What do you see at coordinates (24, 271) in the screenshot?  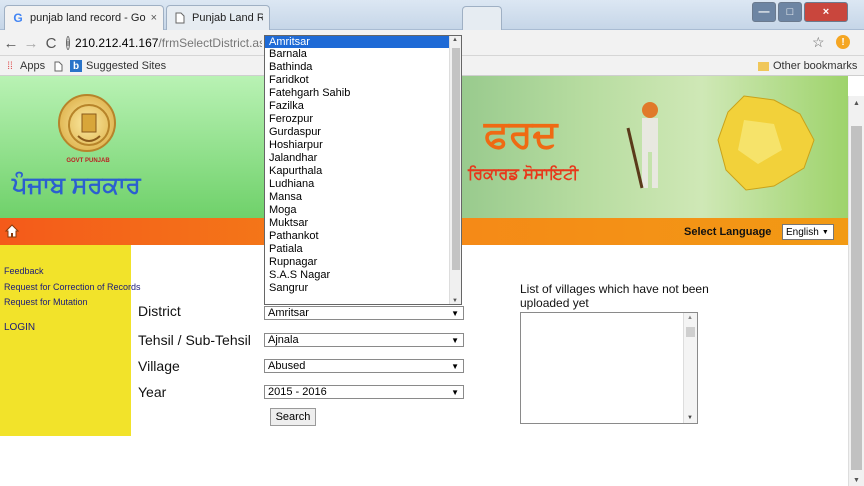 I see `sidebar-link-feedback: Feedback` at bounding box center [24, 271].